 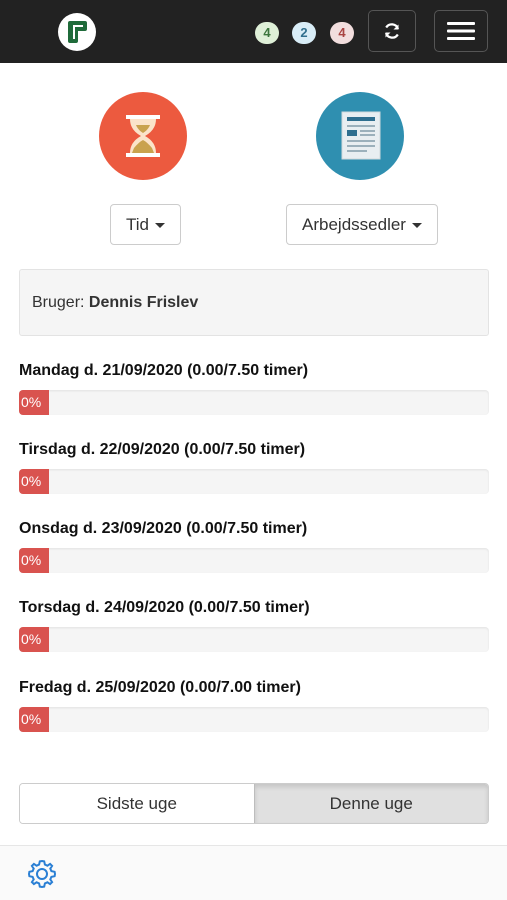 I want to click on day-label: Onsdag d. 23/09/2020 (0.00/7.50 timer), so click(x=163, y=528).